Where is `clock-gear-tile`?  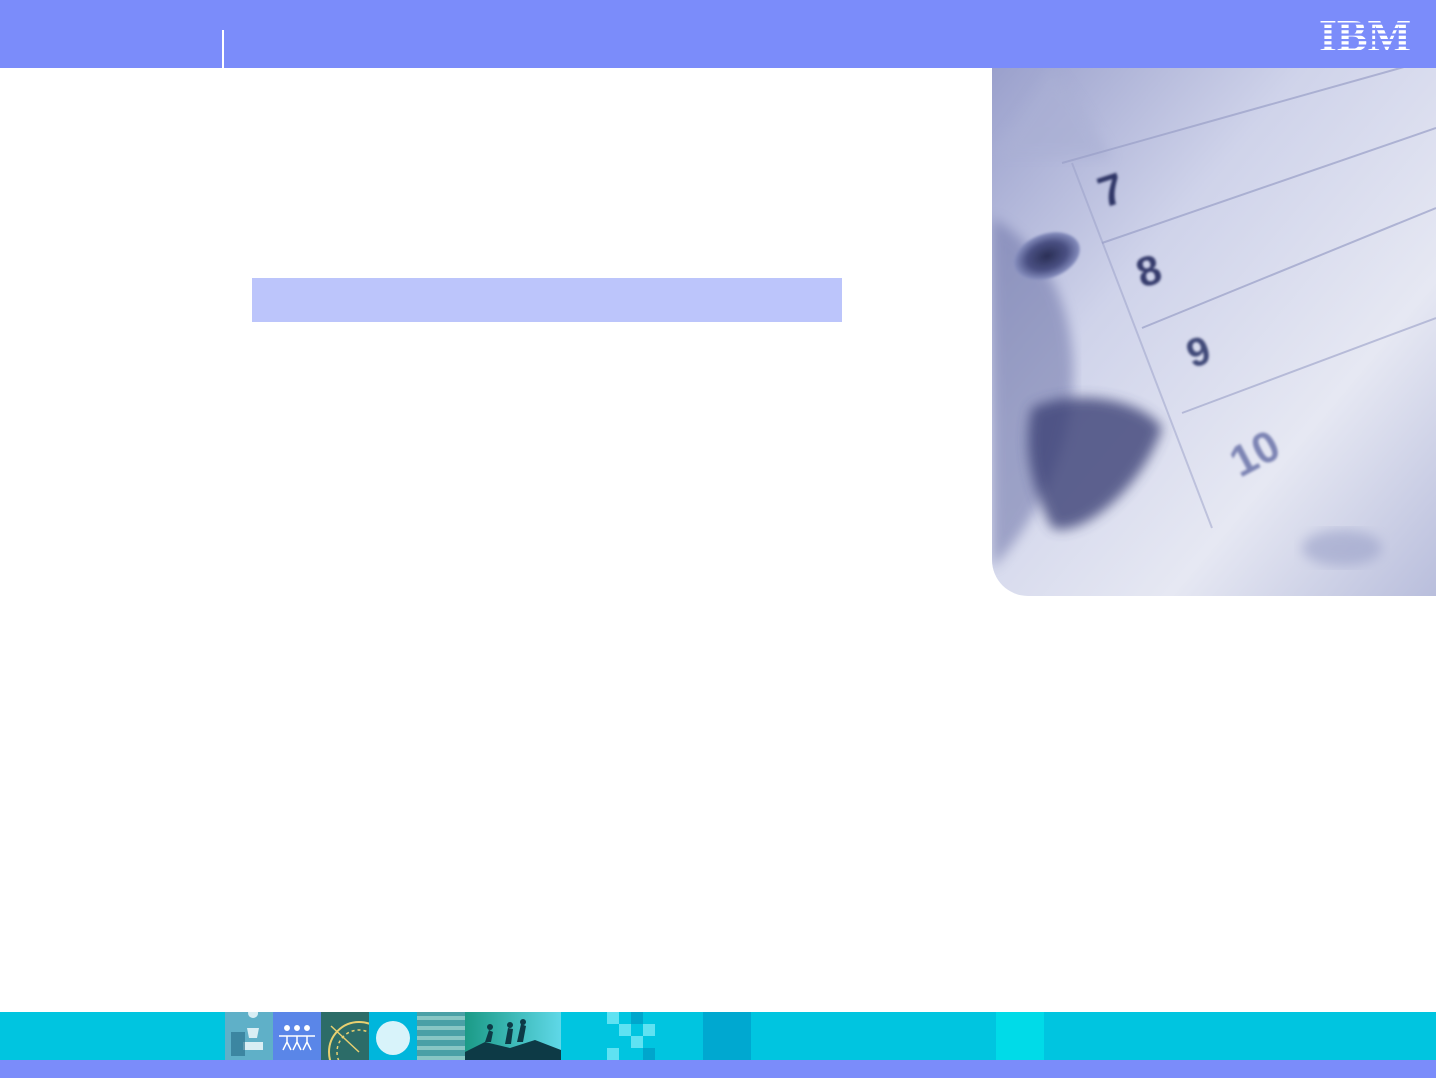
clock-gear-tile is located at coordinates (355, 1045).